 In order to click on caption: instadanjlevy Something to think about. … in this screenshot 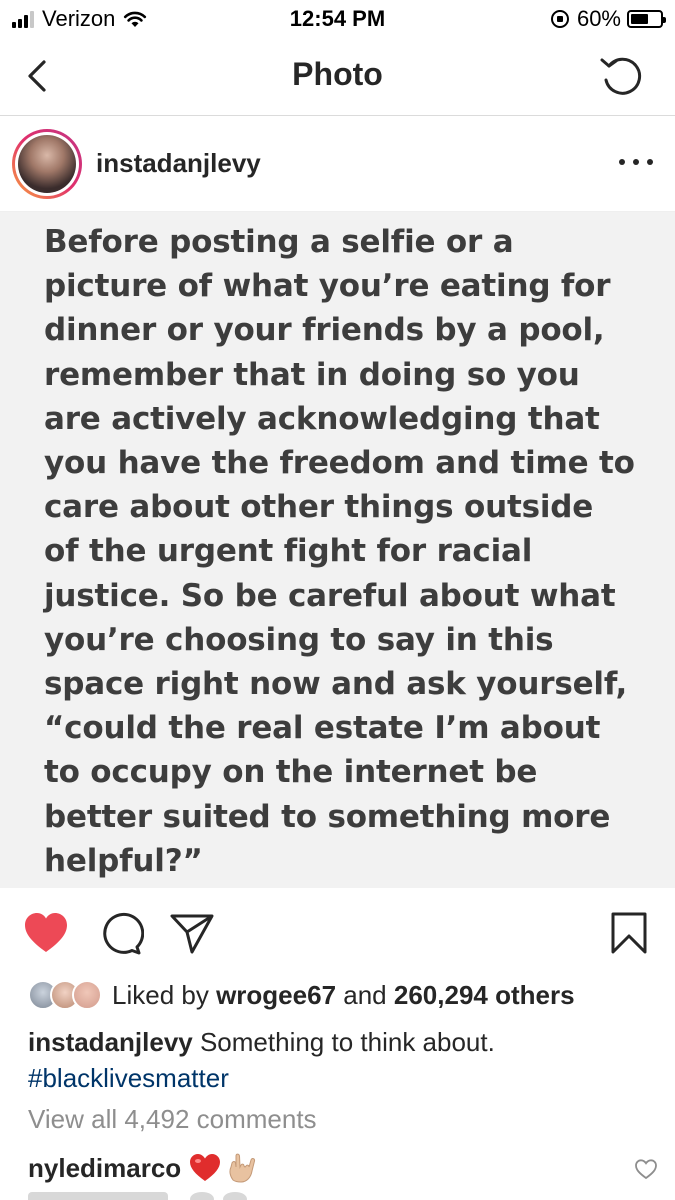, I will do `click(343, 1060)`.